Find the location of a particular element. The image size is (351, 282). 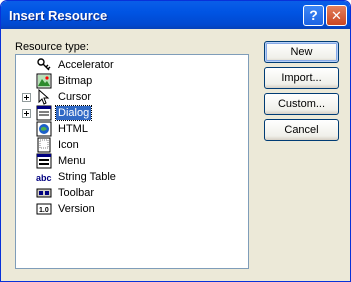

list-item-accelerator: Accelerator is located at coordinates (131, 65).